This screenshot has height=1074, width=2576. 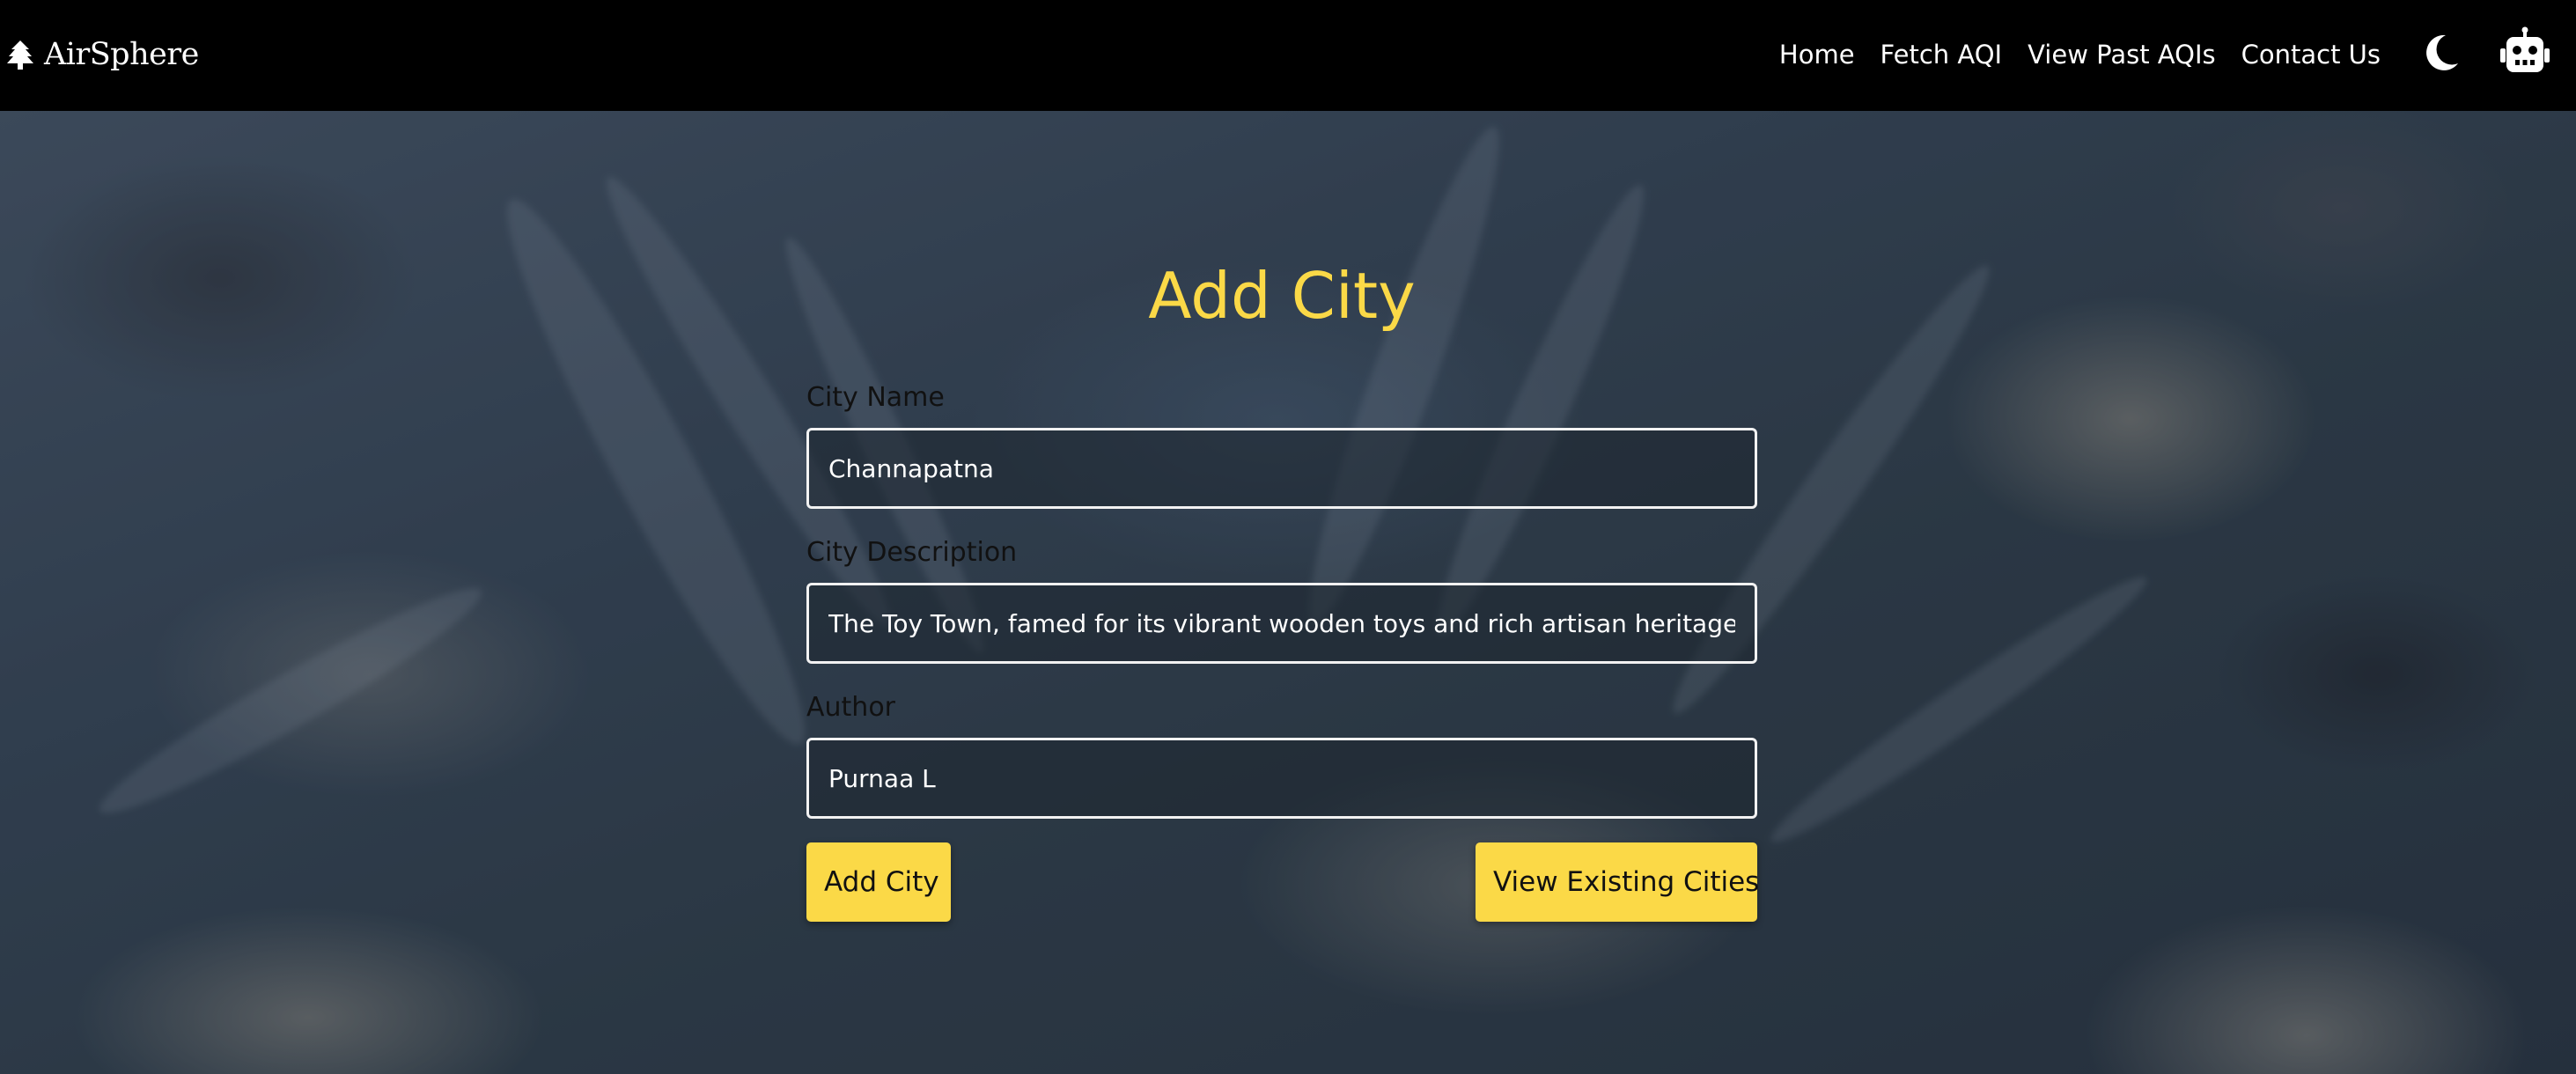 I want to click on brand: AirSphere, so click(x=103, y=54).